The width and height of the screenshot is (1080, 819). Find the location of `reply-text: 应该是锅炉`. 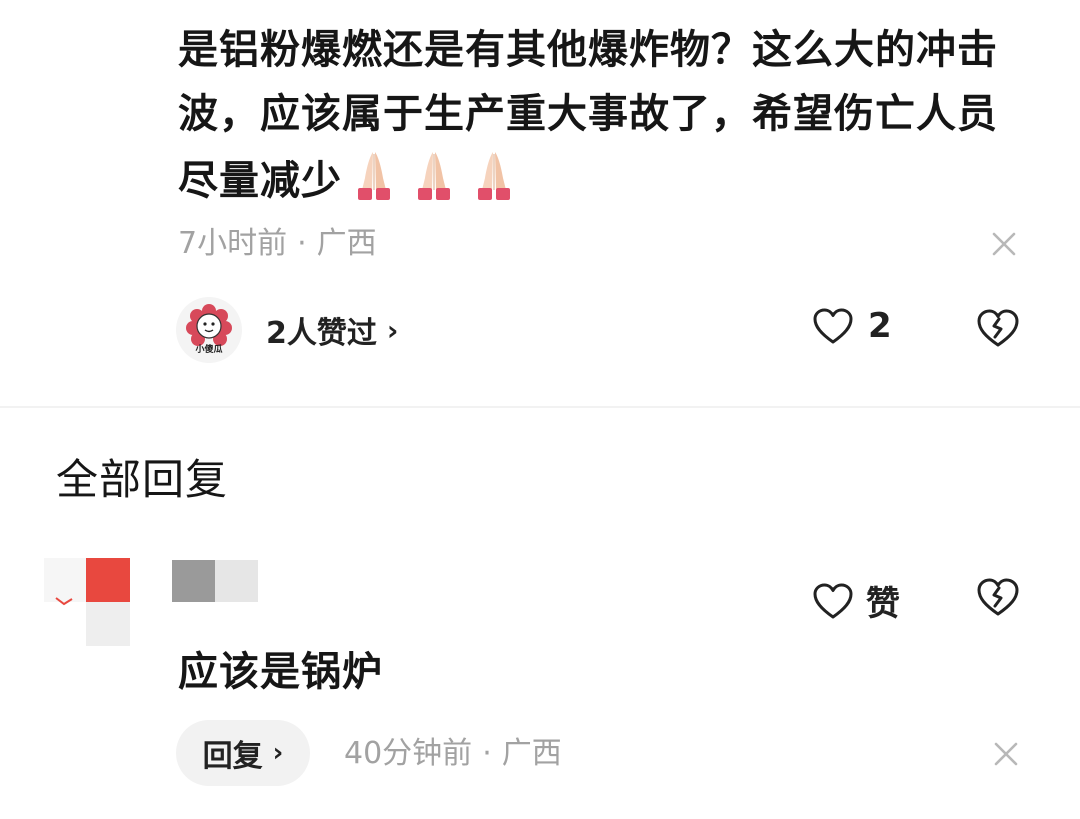

reply-text: 应该是锅炉 is located at coordinates (280, 672).